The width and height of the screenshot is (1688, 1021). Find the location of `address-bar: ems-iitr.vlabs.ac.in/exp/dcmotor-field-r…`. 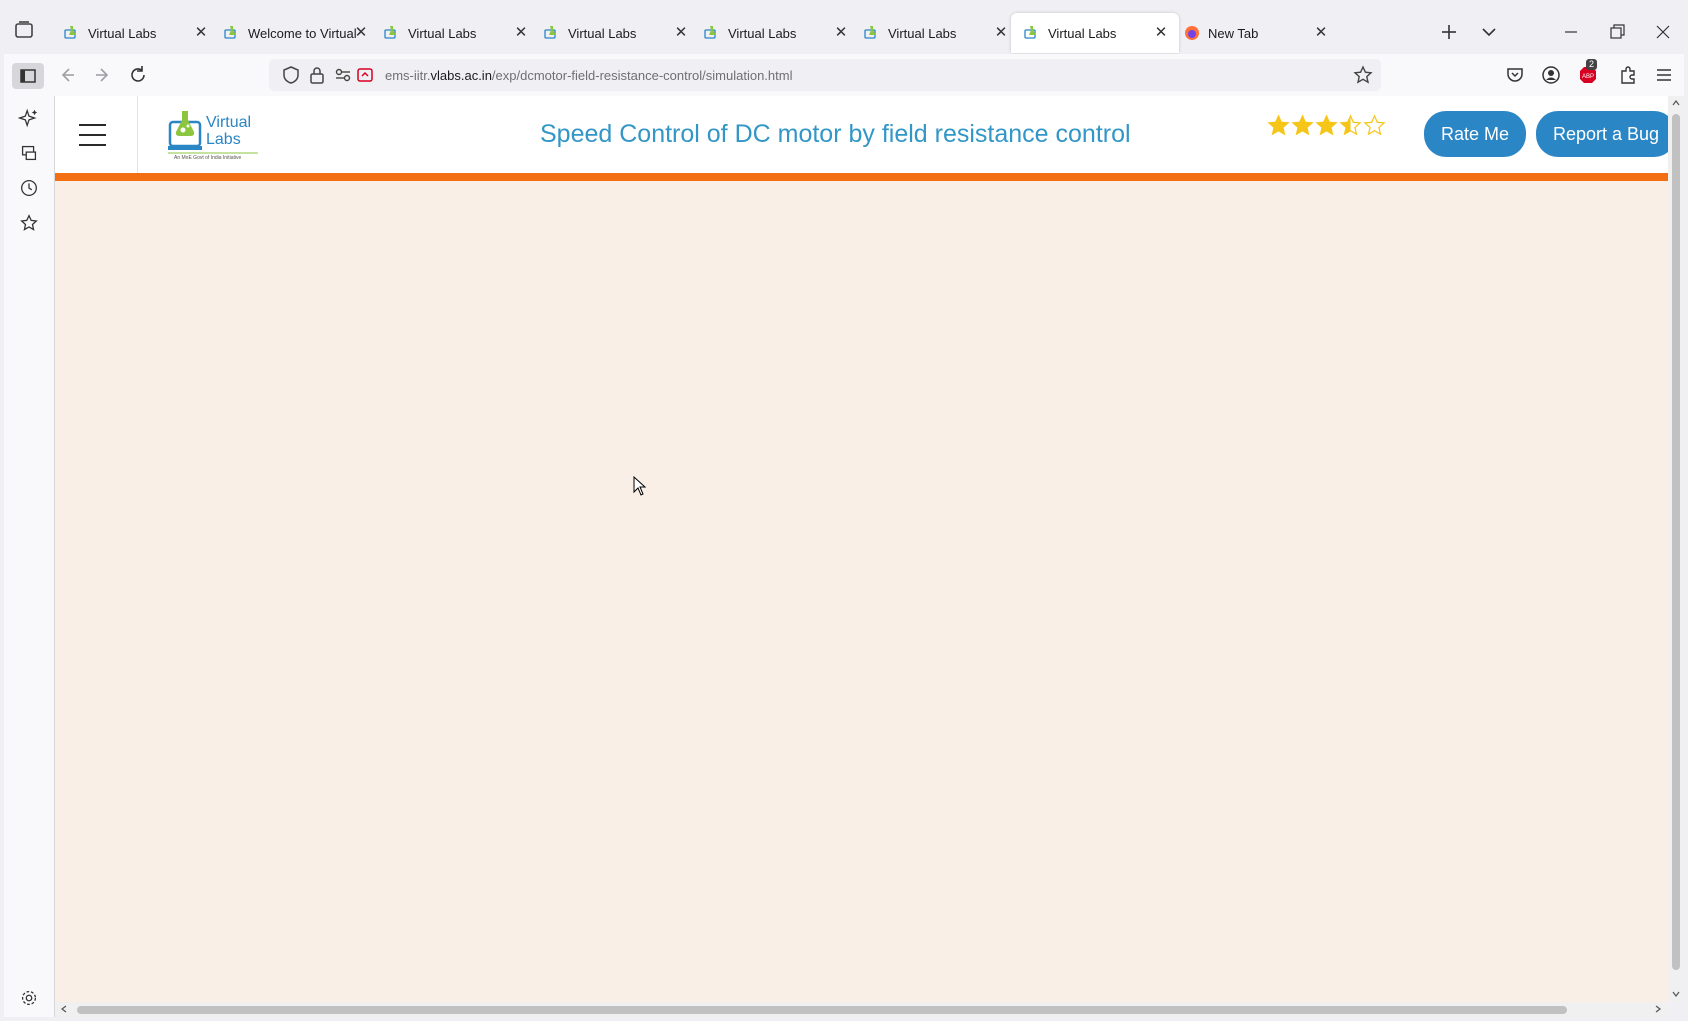

address-bar: ems-iitr.vlabs.ac.in/exp/dcmotor-field-r… is located at coordinates (825, 75).